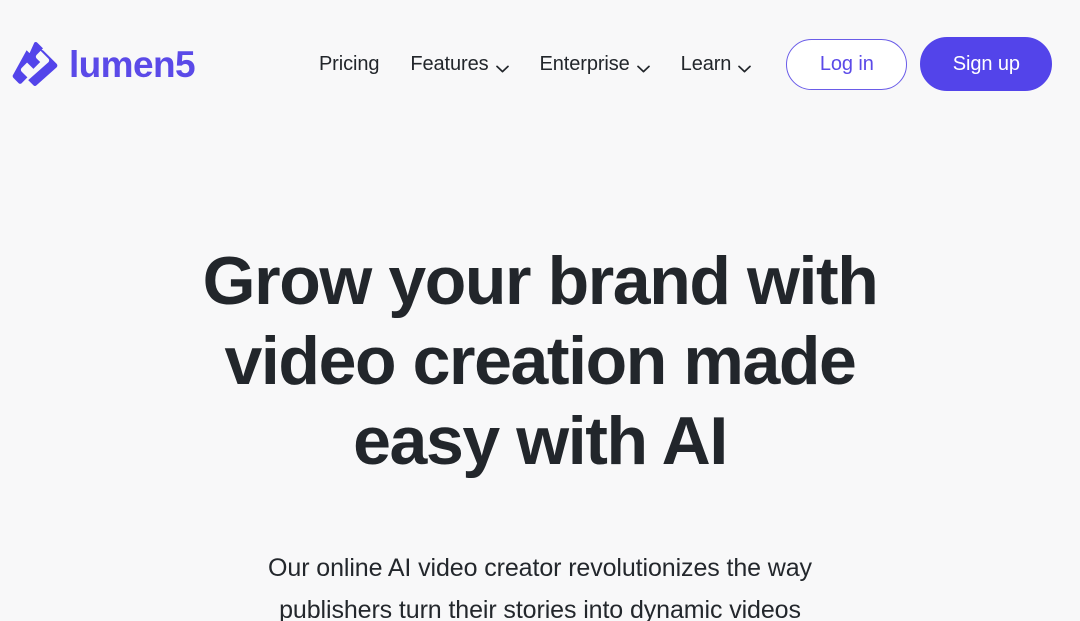 Image resolution: width=1080 pixels, height=621 pixels. I want to click on nav-item-label: Enterprise, so click(584, 63).